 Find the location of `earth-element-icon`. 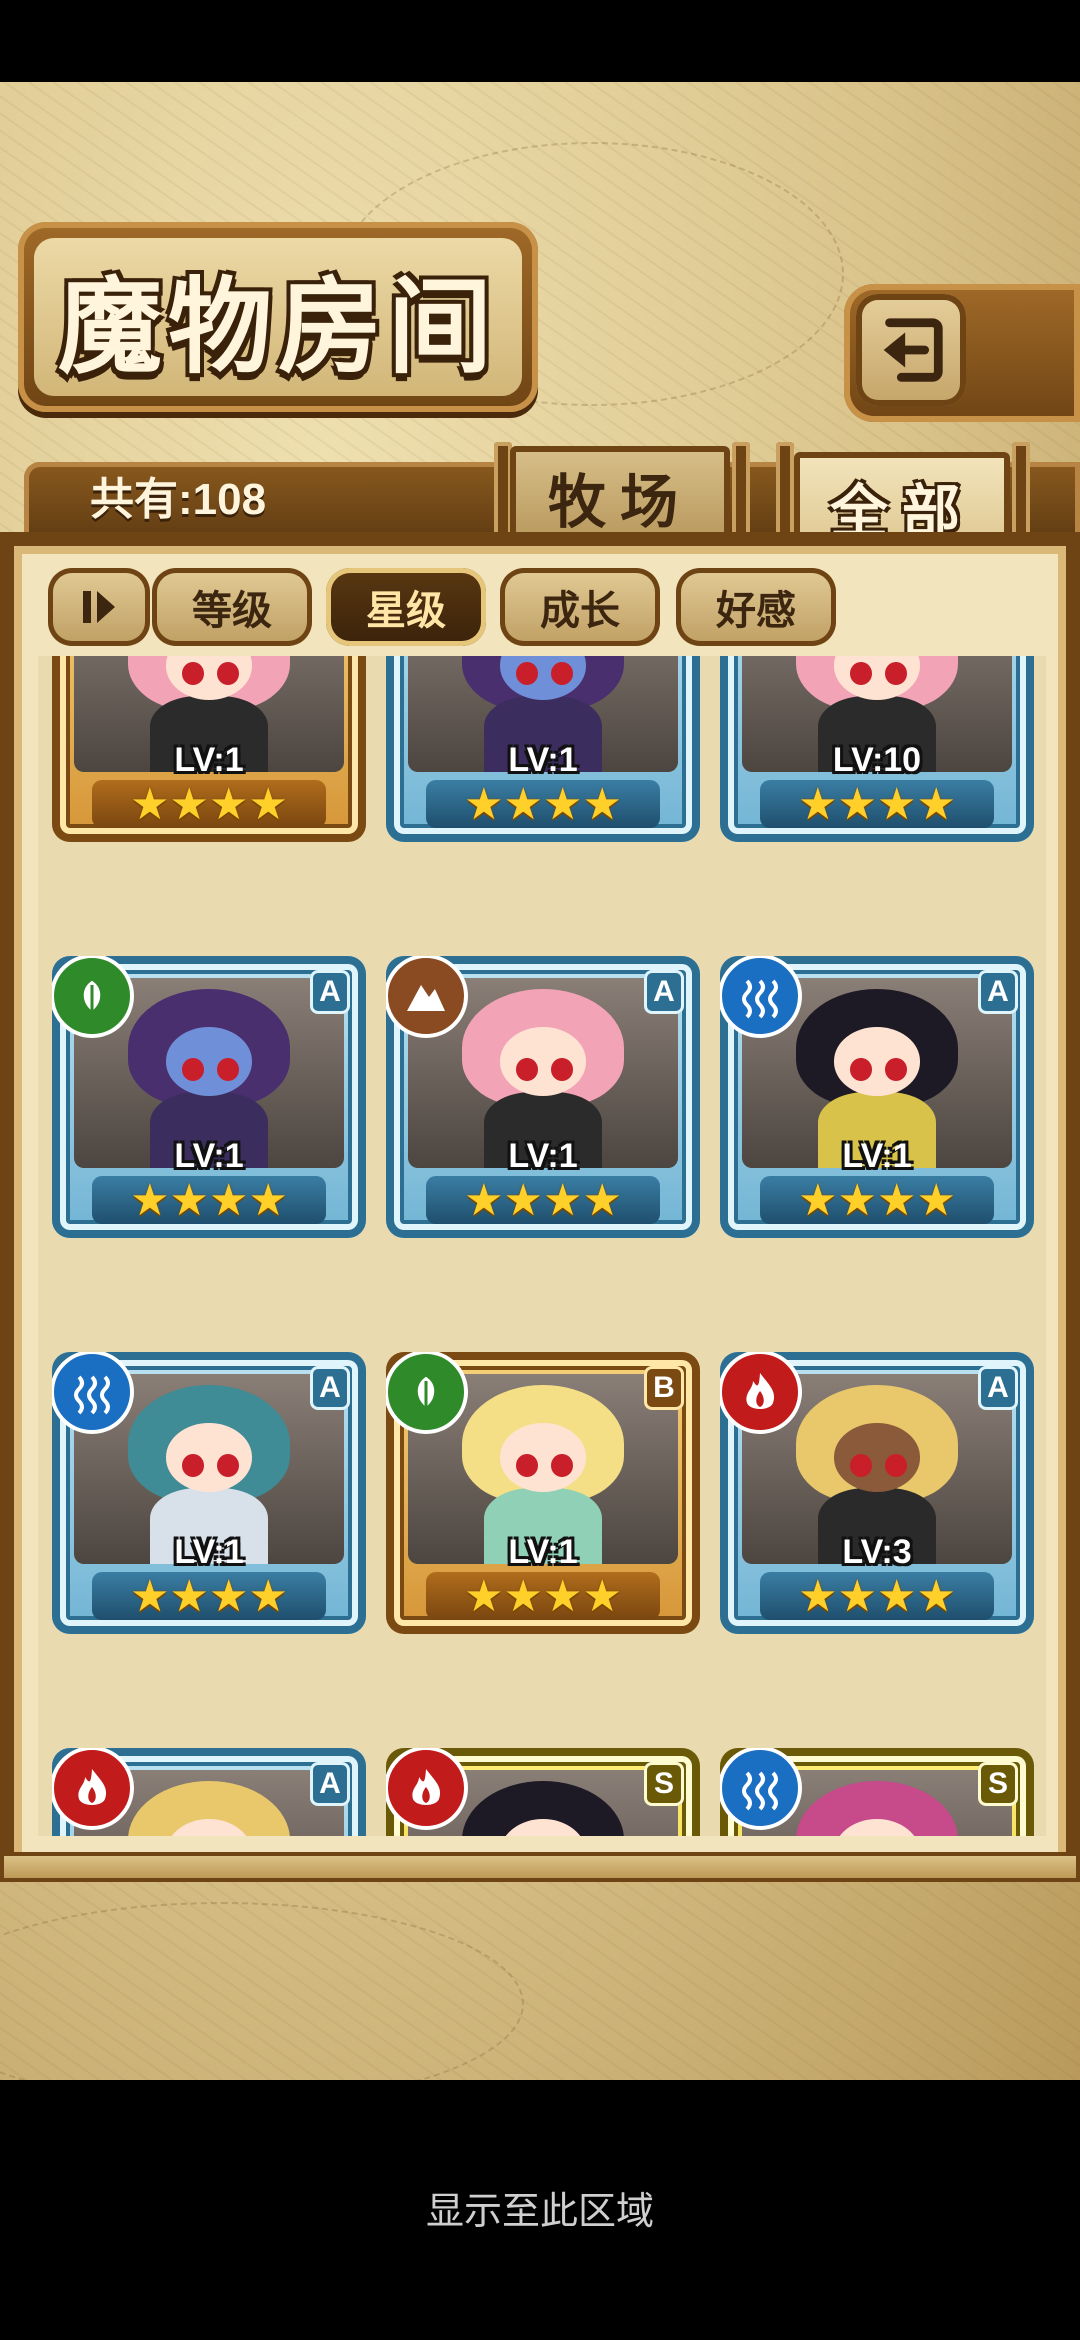

earth-element-icon is located at coordinates (427, 997).